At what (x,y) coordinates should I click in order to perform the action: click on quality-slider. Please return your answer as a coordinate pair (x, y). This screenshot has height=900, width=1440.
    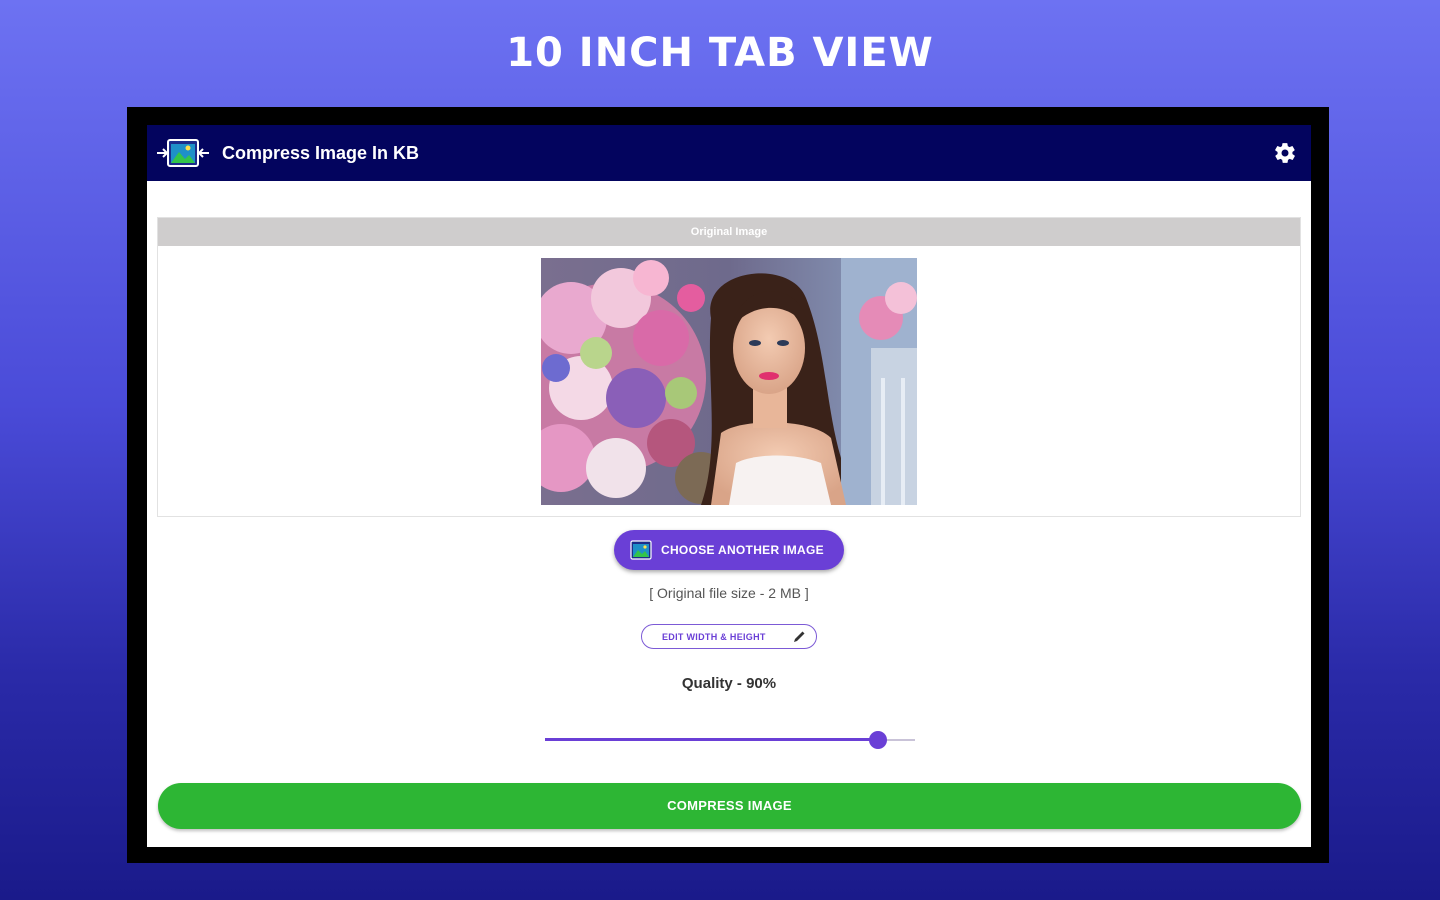
    Looking at the image, I should click on (730, 740).